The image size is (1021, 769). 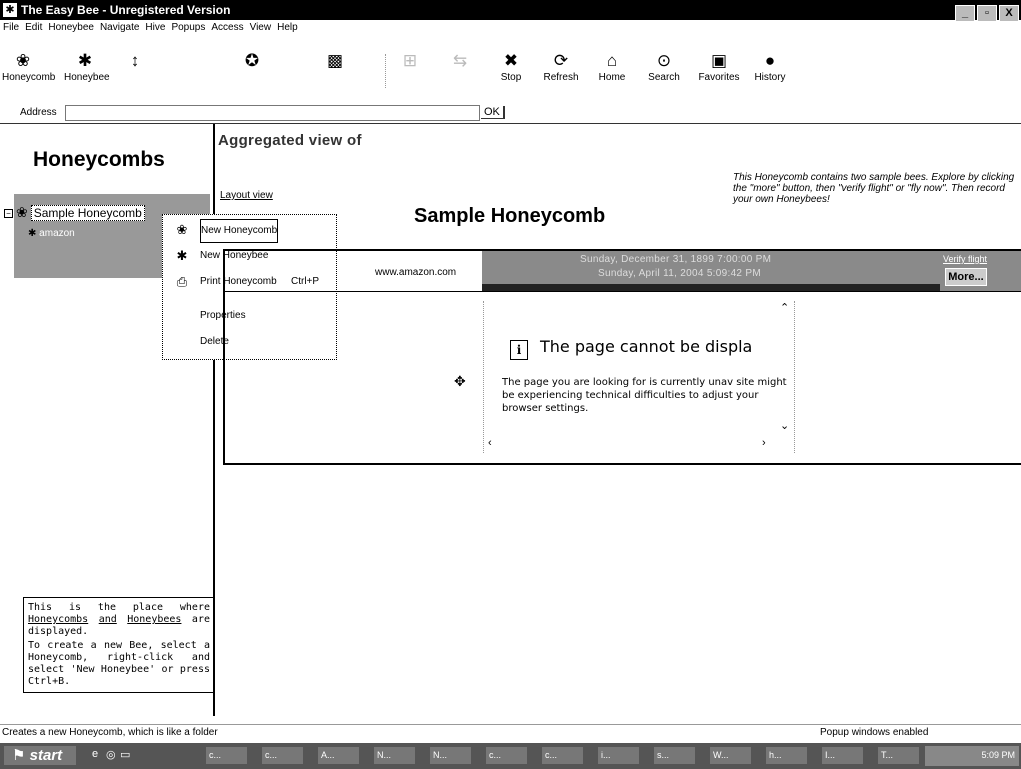 What do you see at coordinates (99, 159) in the screenshot?
I see `pane-title: Honeycombs` at bounding box center [99, 159].